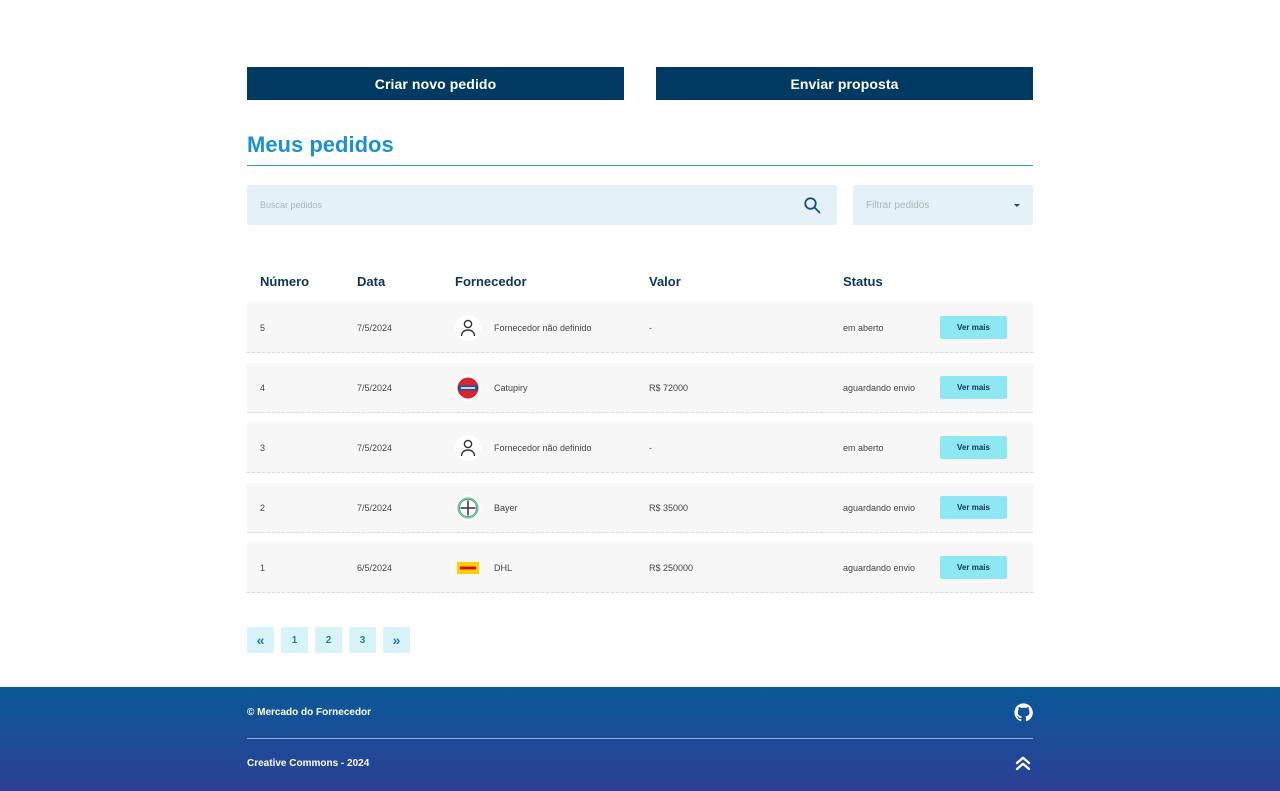  I want to click on column-header-date: Data, so click(371, 281).